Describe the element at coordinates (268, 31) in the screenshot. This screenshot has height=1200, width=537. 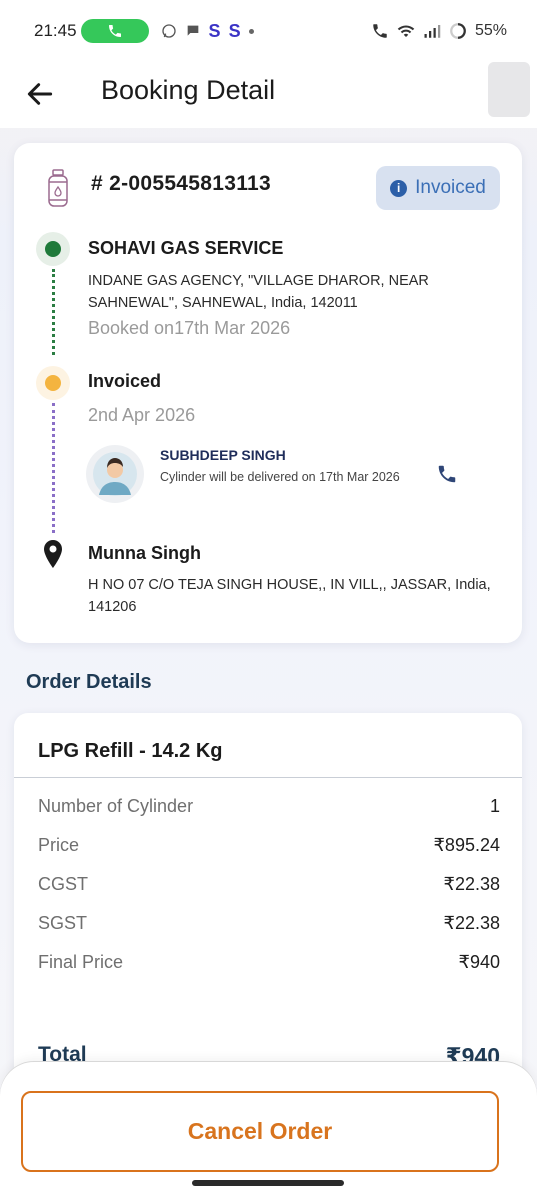
I see `status-bar: 21:45 S S 55%` at that location.